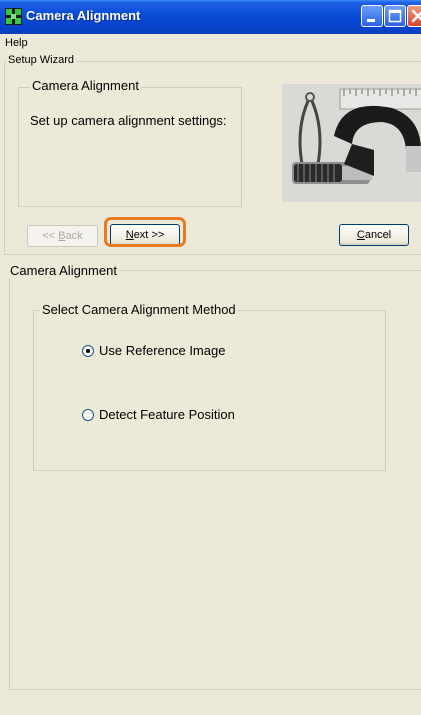 This screenshot has width=421, height=715. What do you see at coordinates (16, 43) in the screenshot?
I see `menu-help: Help` at bounding box center [16, 43].